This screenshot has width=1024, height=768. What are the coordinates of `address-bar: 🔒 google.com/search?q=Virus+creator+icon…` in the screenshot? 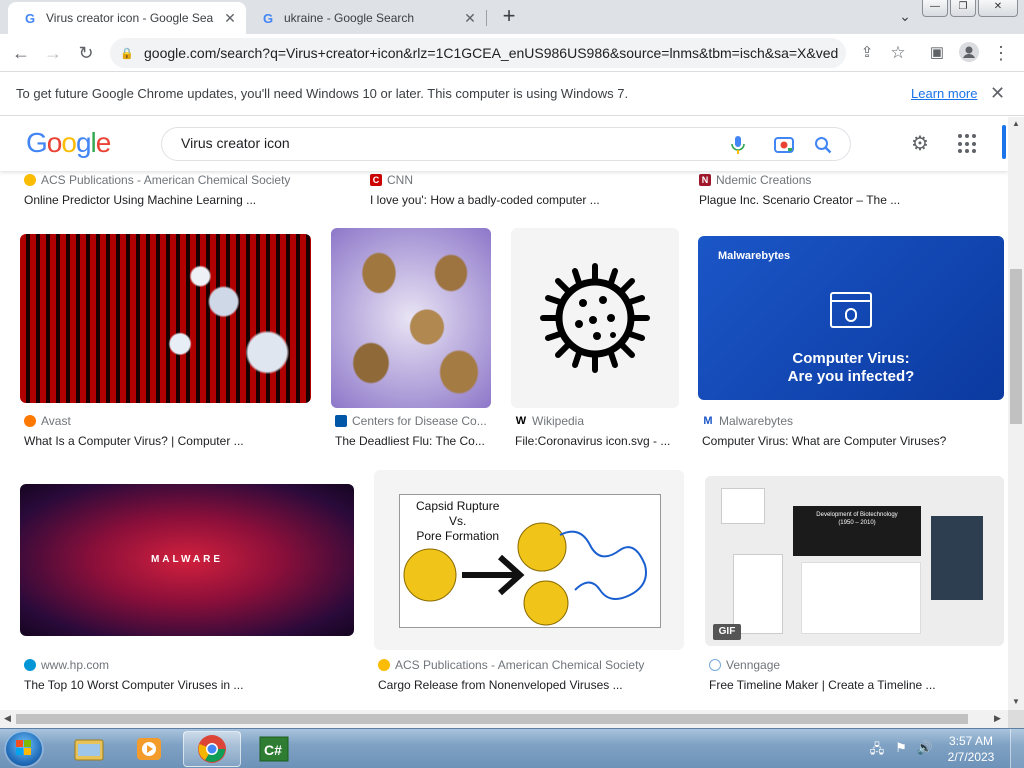 It's located at (478, 53).